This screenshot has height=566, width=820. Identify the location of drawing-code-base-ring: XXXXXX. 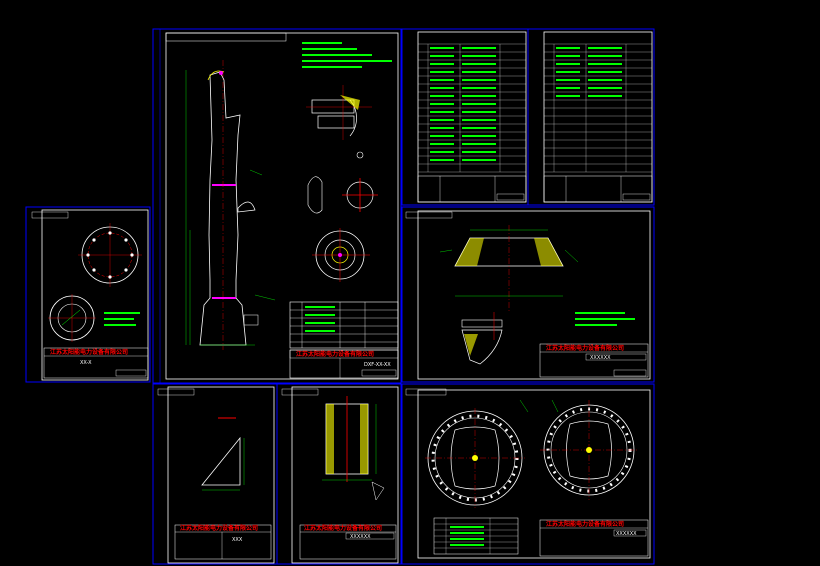
(600, 358).